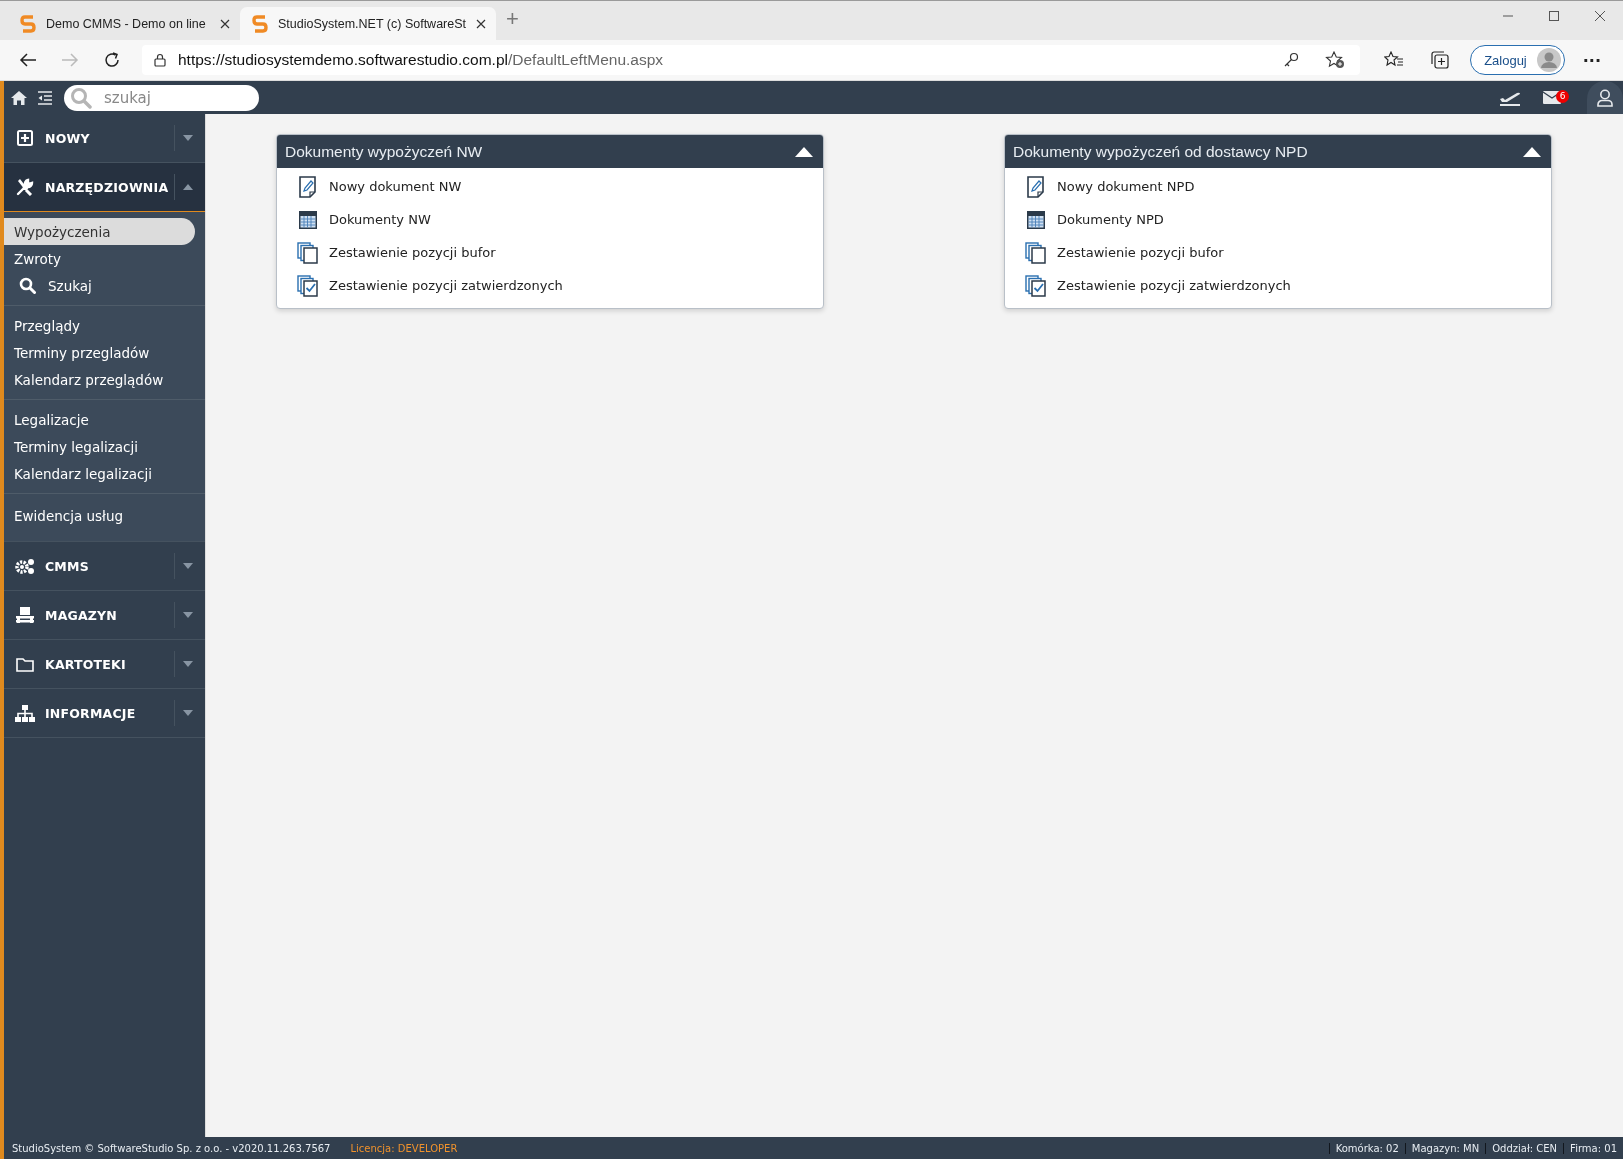 Image resolution: width=1623 pixels, height=1159 pixels. Describe the element at coordinates (550, 151) in the screenshot. I see `panel-header: Dokumenty wypożyczeń NW` at that location.